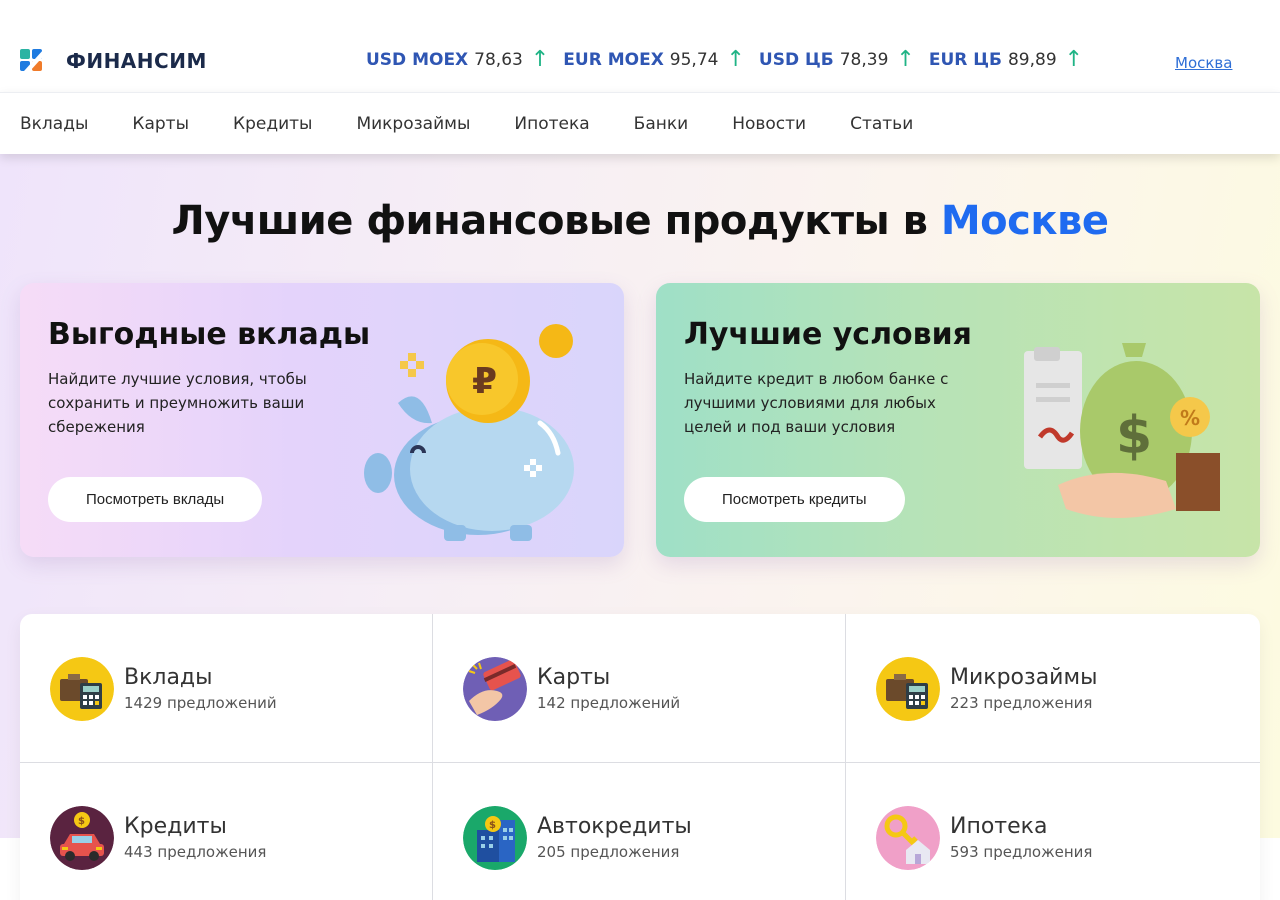 The height and width of the screenshot is (900, 1280). I want to click on category-deposits: Вклады 1429 предложений, so click(226, 688).